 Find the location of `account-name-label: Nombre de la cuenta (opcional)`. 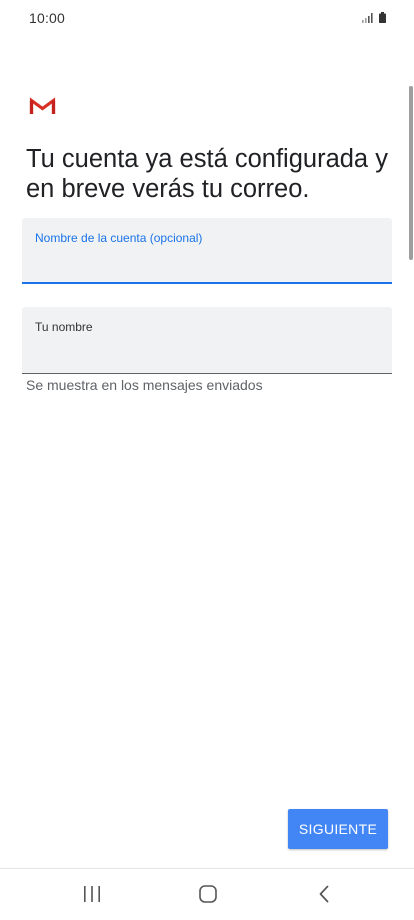

account-name-label: Nombre de la cuenta (opcional) is located at coordinates (119, 238).